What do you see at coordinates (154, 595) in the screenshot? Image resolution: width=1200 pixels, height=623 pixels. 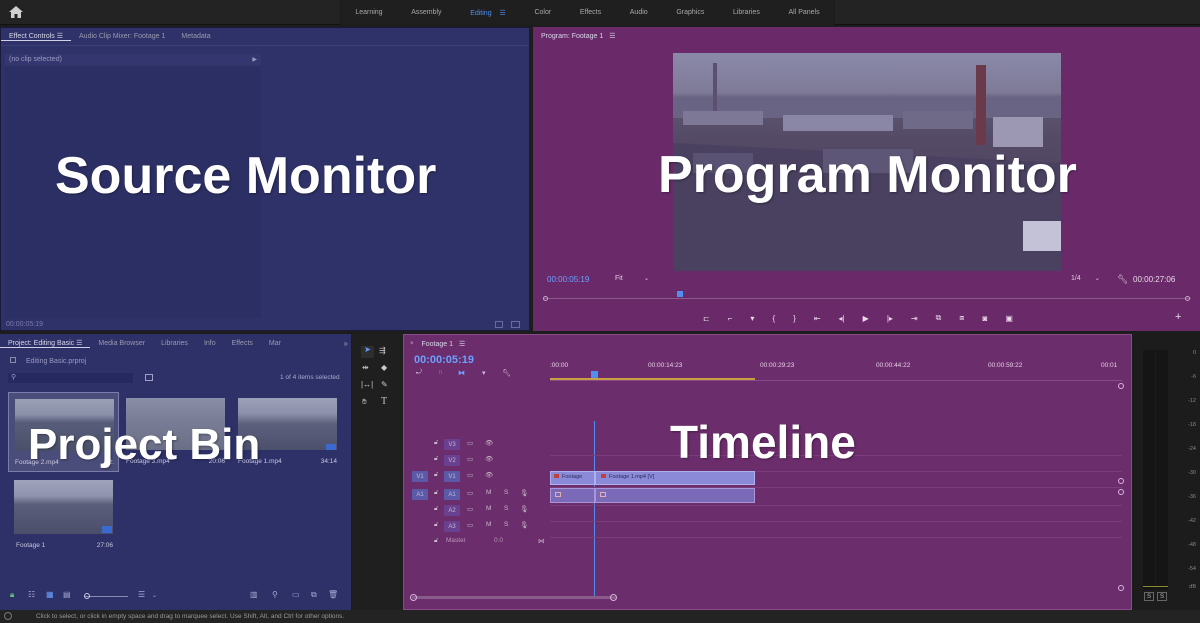 I see `chevron-down-icon: ⌄` at bounding box center [154, 595].